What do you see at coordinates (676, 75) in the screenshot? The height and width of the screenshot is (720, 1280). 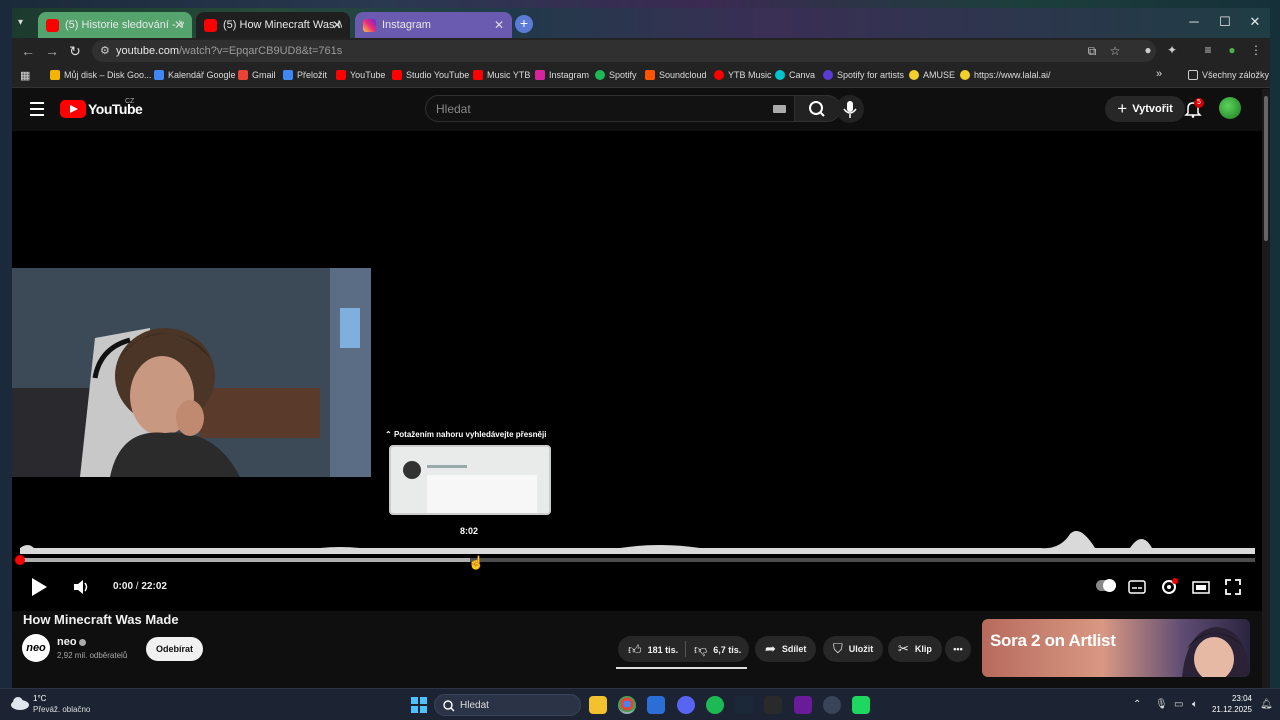 I see `bookmark-item: Soundcloud` at bounding box center [676, 75].